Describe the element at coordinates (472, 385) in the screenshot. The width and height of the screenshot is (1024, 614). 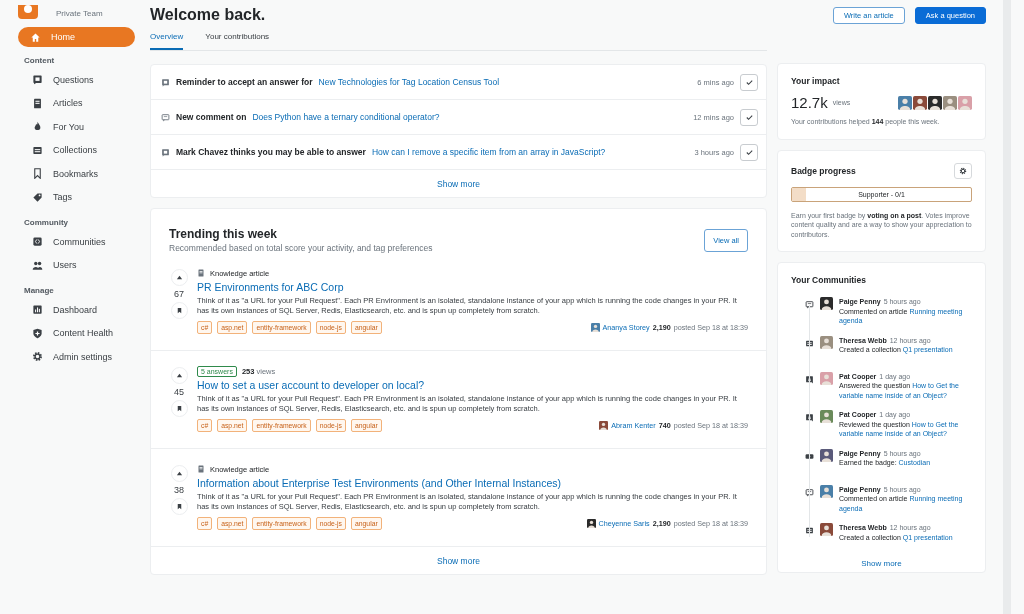
I see `post-title-link: How to set a user account to developer on local?` at that location.